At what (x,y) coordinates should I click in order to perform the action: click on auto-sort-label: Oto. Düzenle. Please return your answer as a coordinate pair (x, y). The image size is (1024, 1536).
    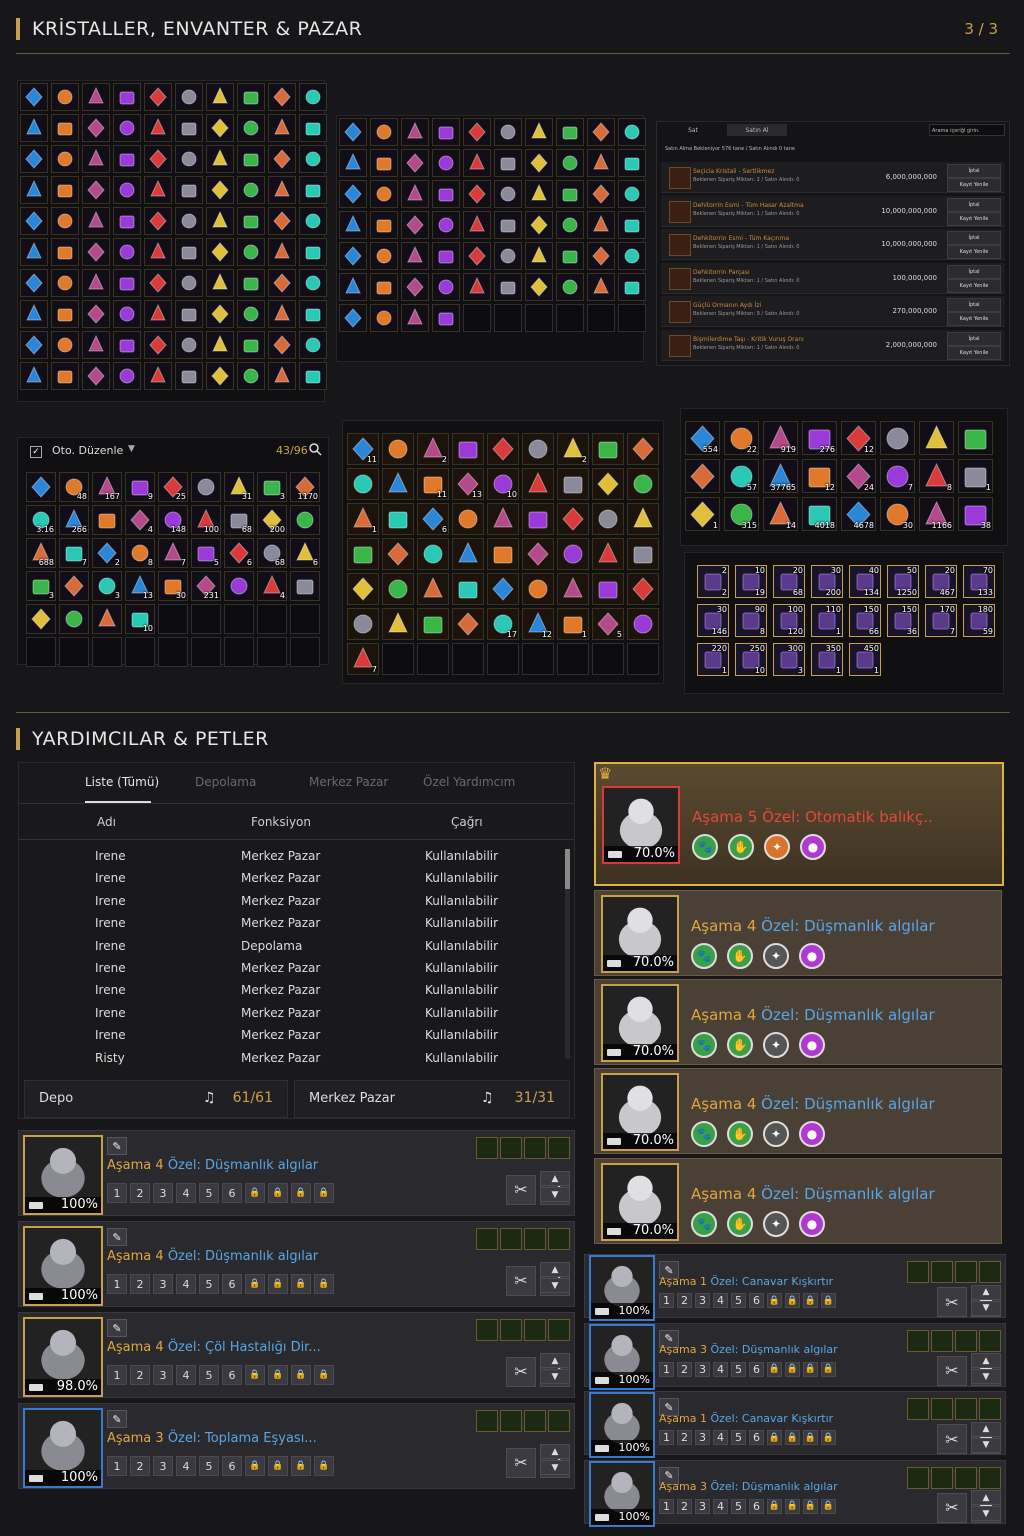
    Looking at the image, I should click on (87, 450).